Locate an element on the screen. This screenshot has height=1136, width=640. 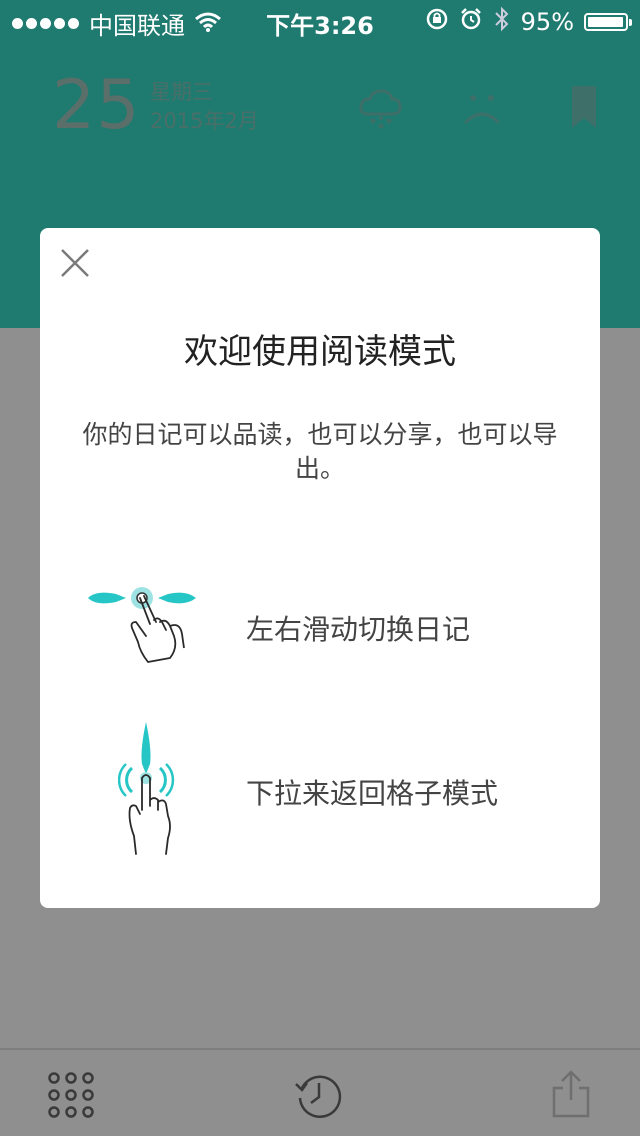
close-icon is located at coordinates (75, 263).